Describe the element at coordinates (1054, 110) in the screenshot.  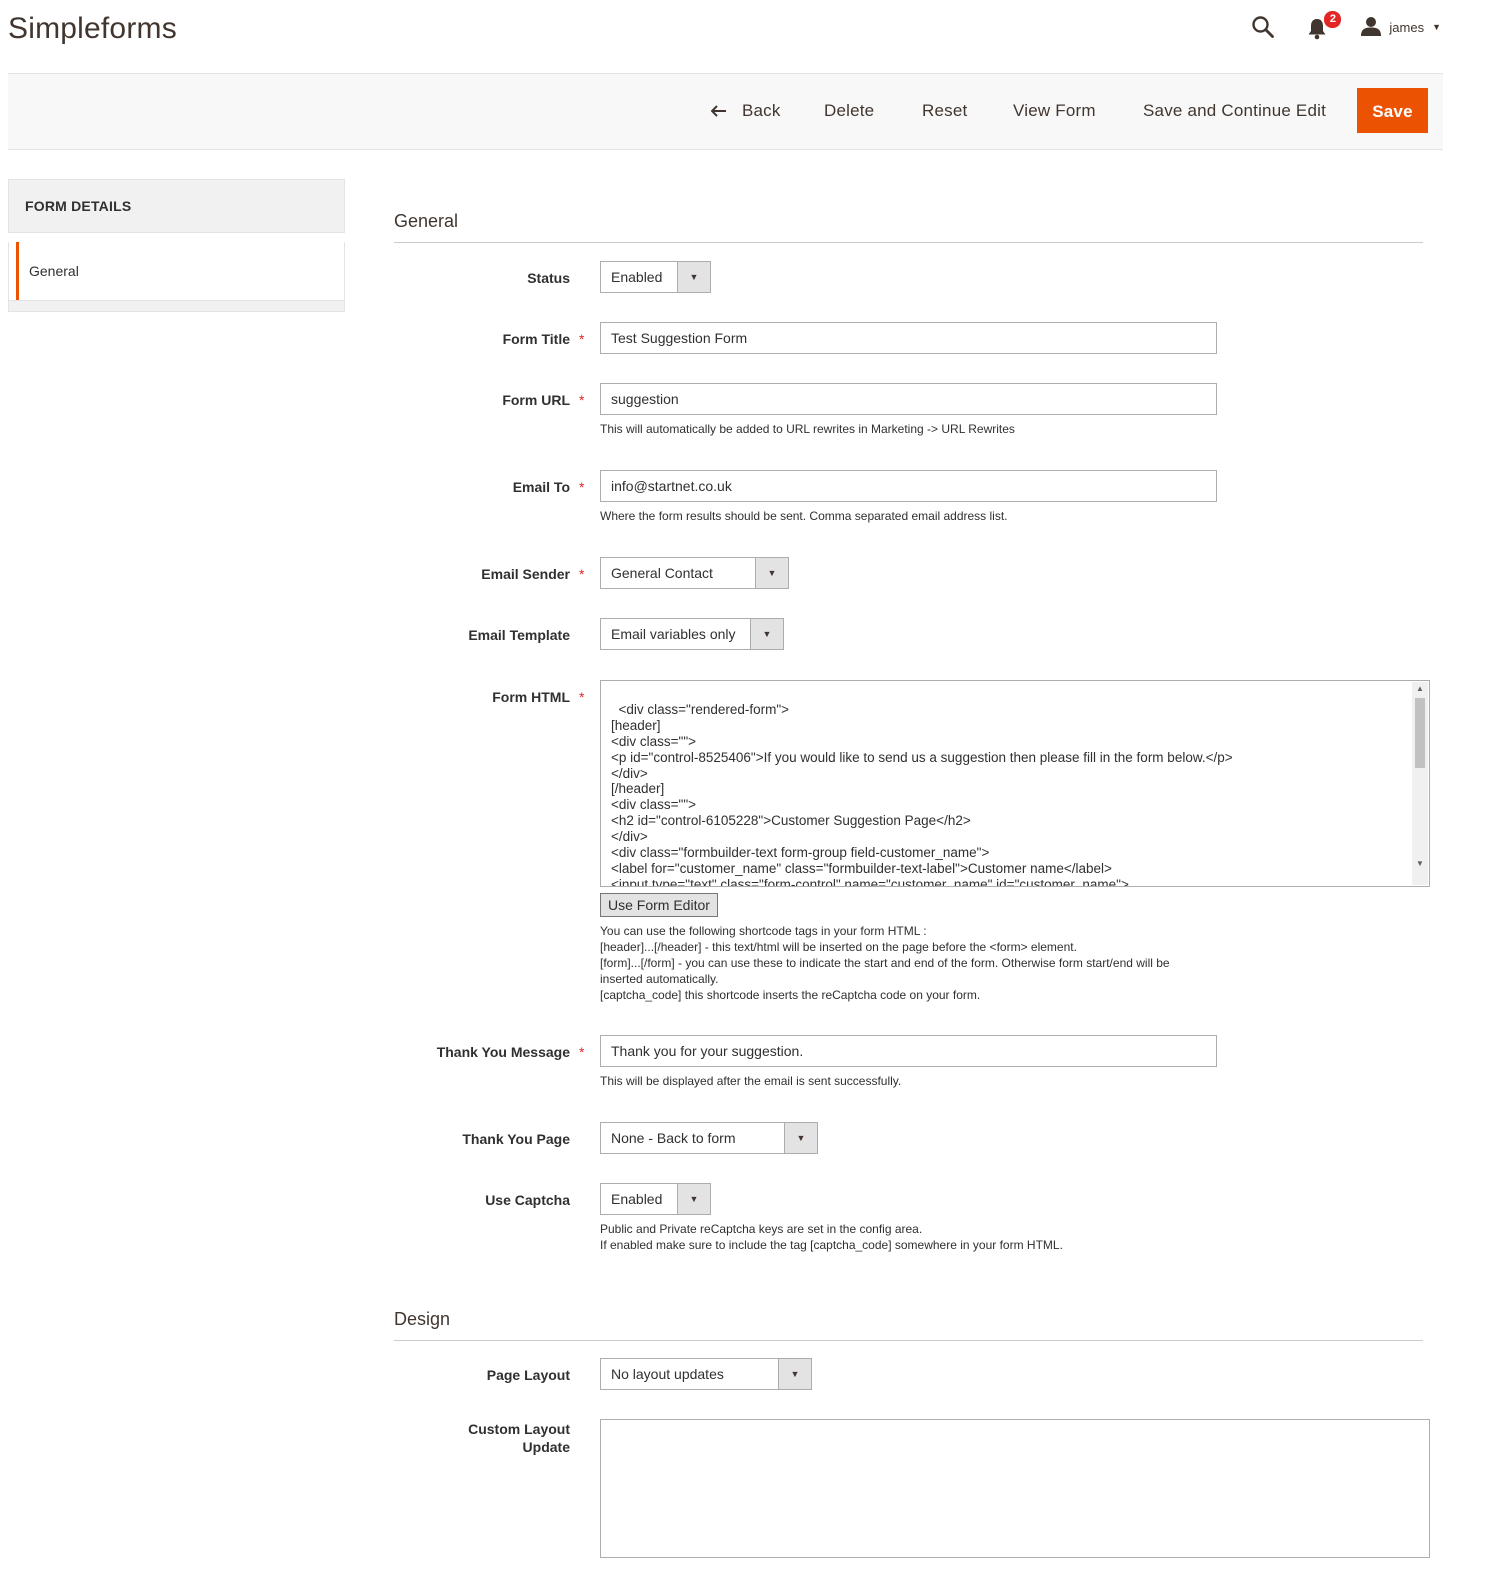
I see `view-form-button: View Form` at that location.